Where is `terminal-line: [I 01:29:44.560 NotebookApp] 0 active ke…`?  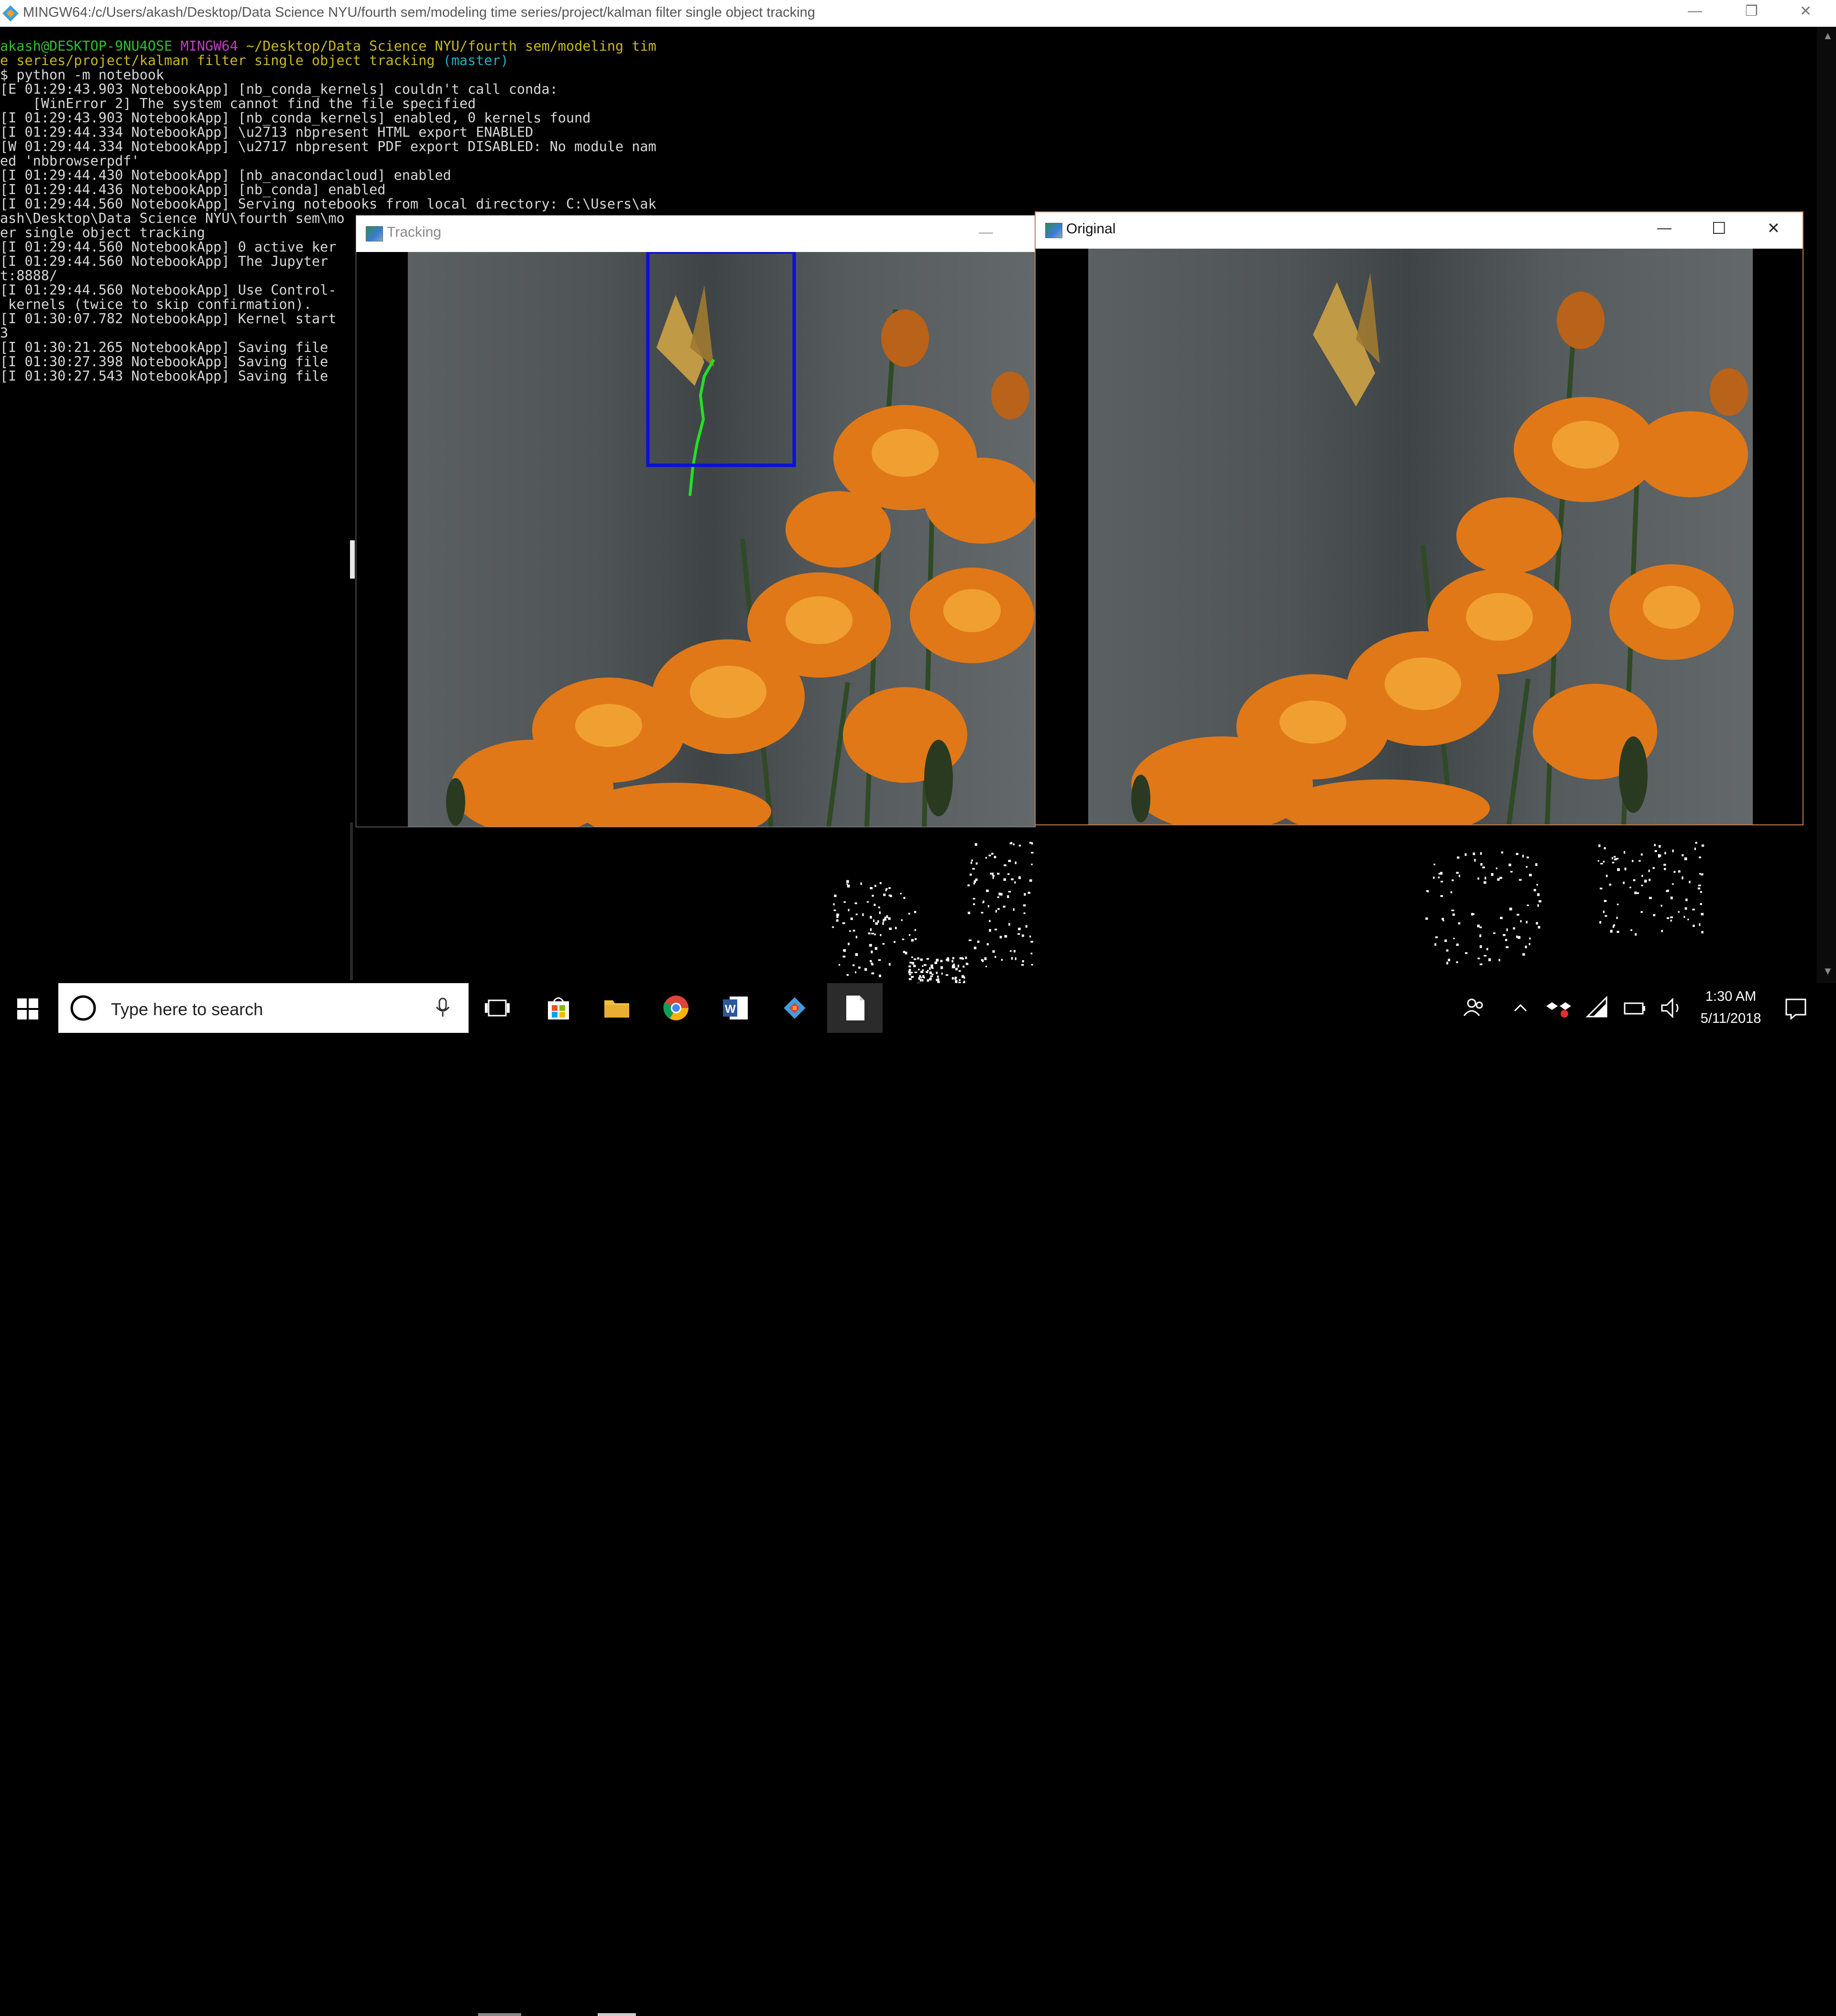
terminal-line: [I 01:29:44.560 NotebookApp] 0 active ke… is located at coordinates (168, 247).